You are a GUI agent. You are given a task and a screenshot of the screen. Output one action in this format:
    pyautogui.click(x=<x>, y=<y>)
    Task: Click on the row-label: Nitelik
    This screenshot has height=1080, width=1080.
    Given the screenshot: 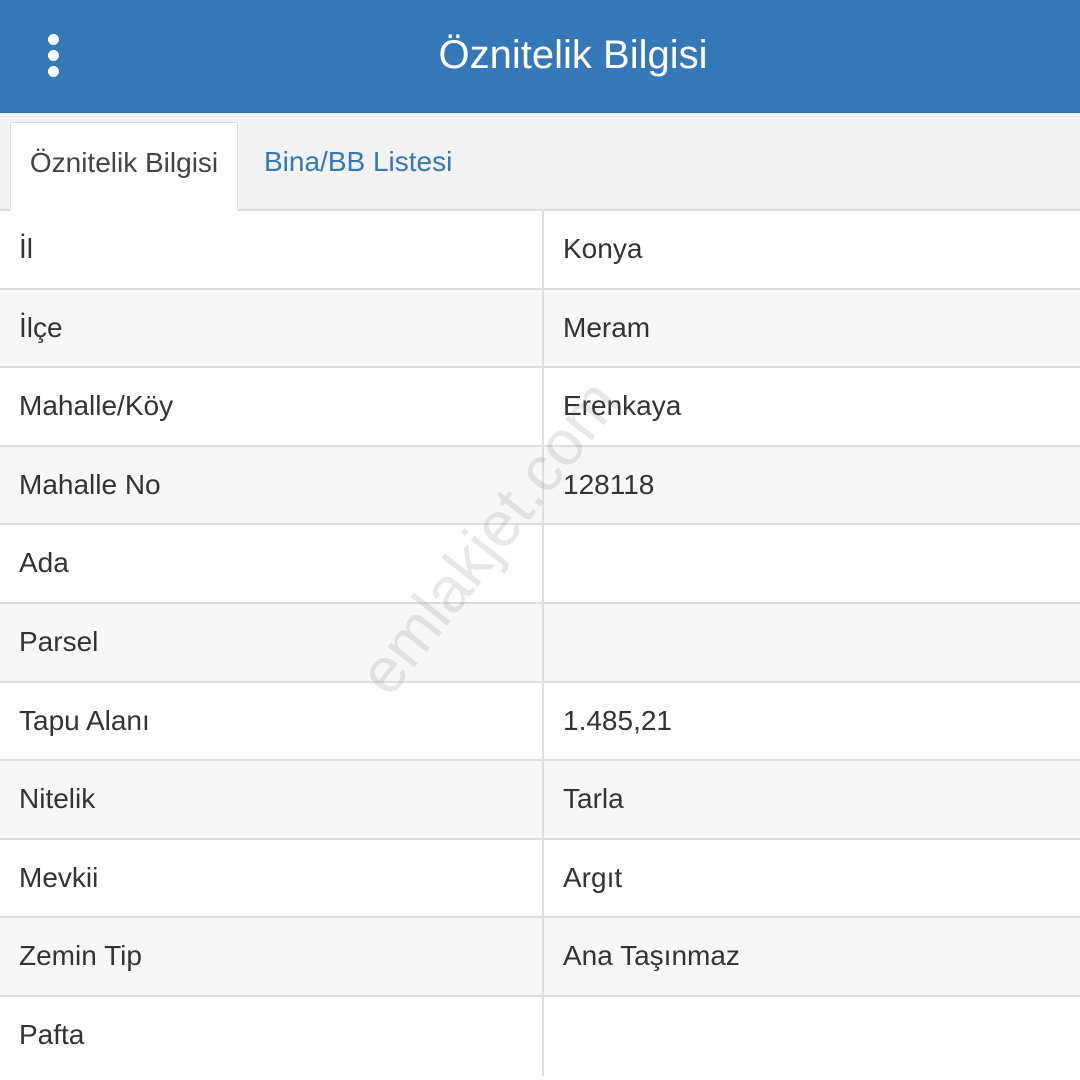 What is the action you would take?
    pyautogui.click(x=57, y=799)
    